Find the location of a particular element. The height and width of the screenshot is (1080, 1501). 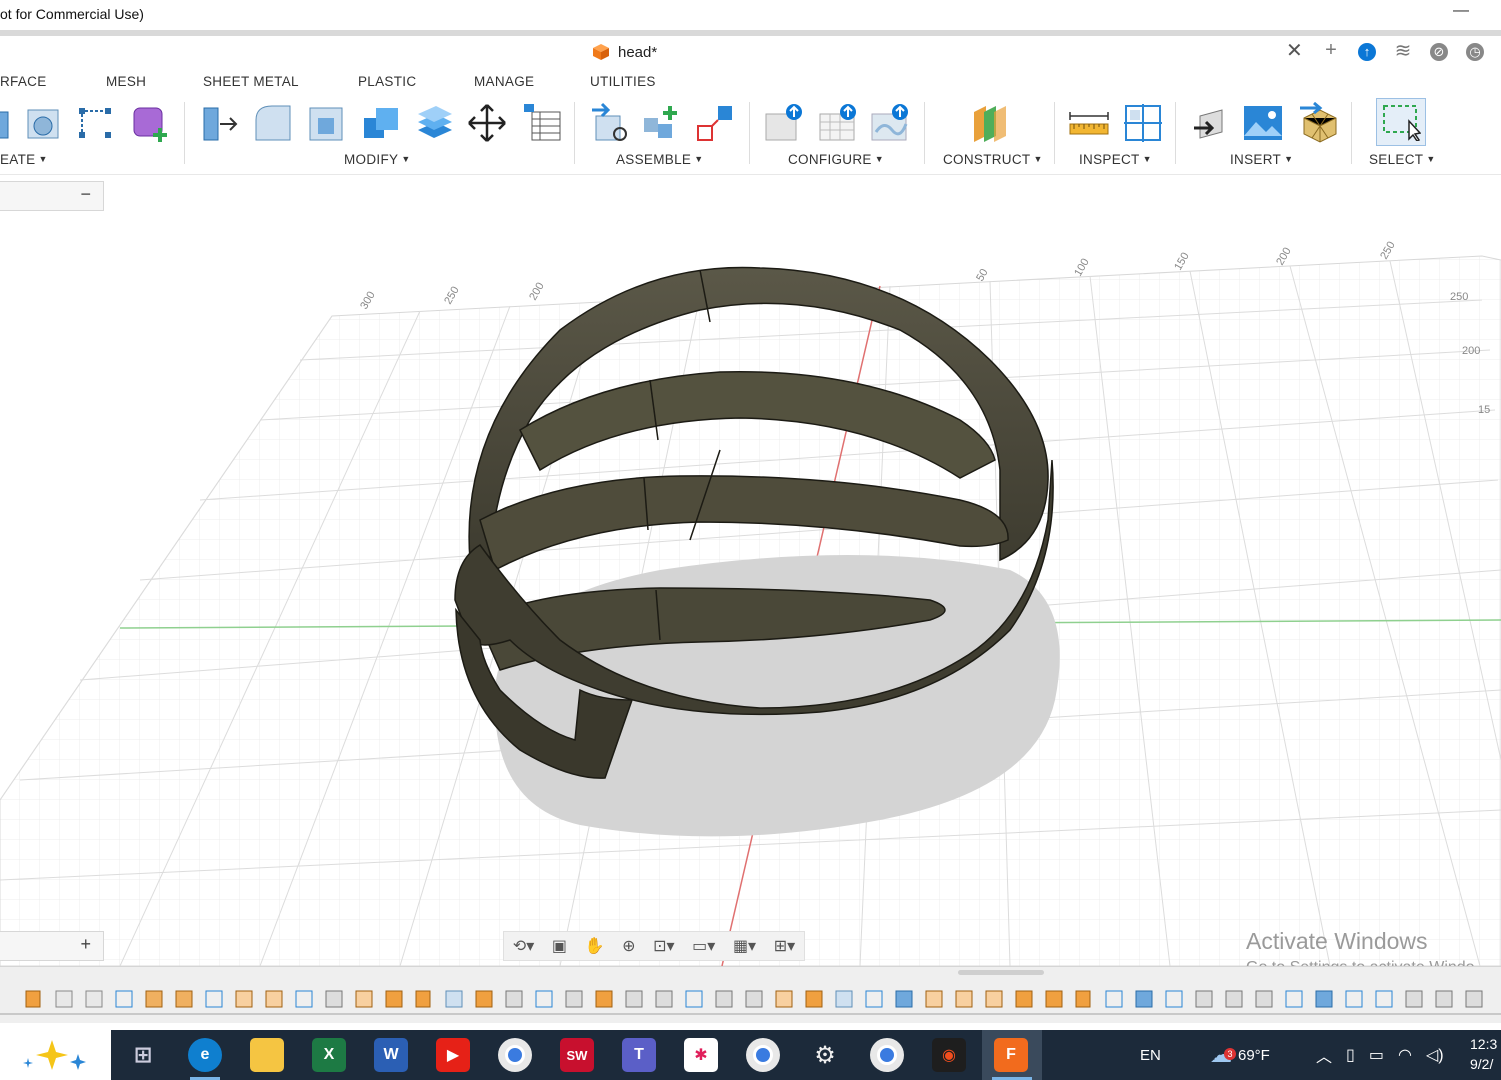

help-icon: ◷ is located at coordinates (1475, 50).